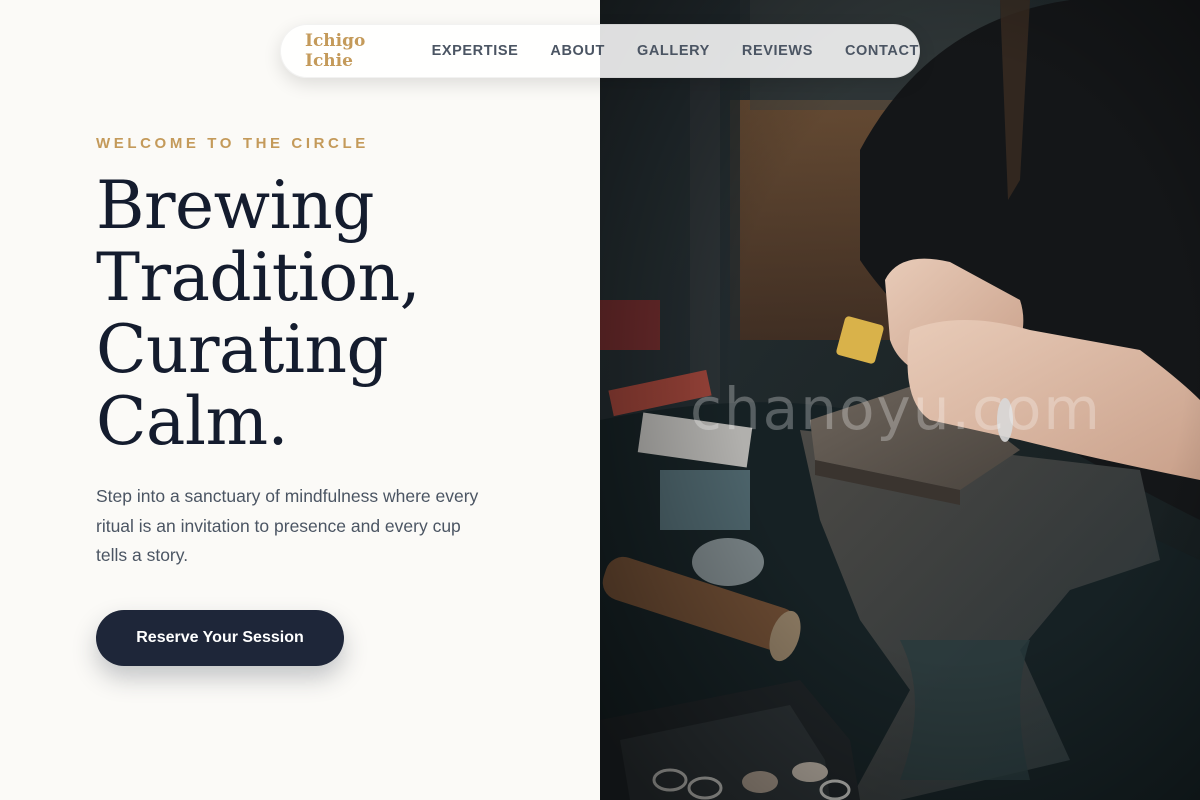 The image size is (1200, 800). I want to click on nav-link-contact: CONTACT, so click(882, 51).